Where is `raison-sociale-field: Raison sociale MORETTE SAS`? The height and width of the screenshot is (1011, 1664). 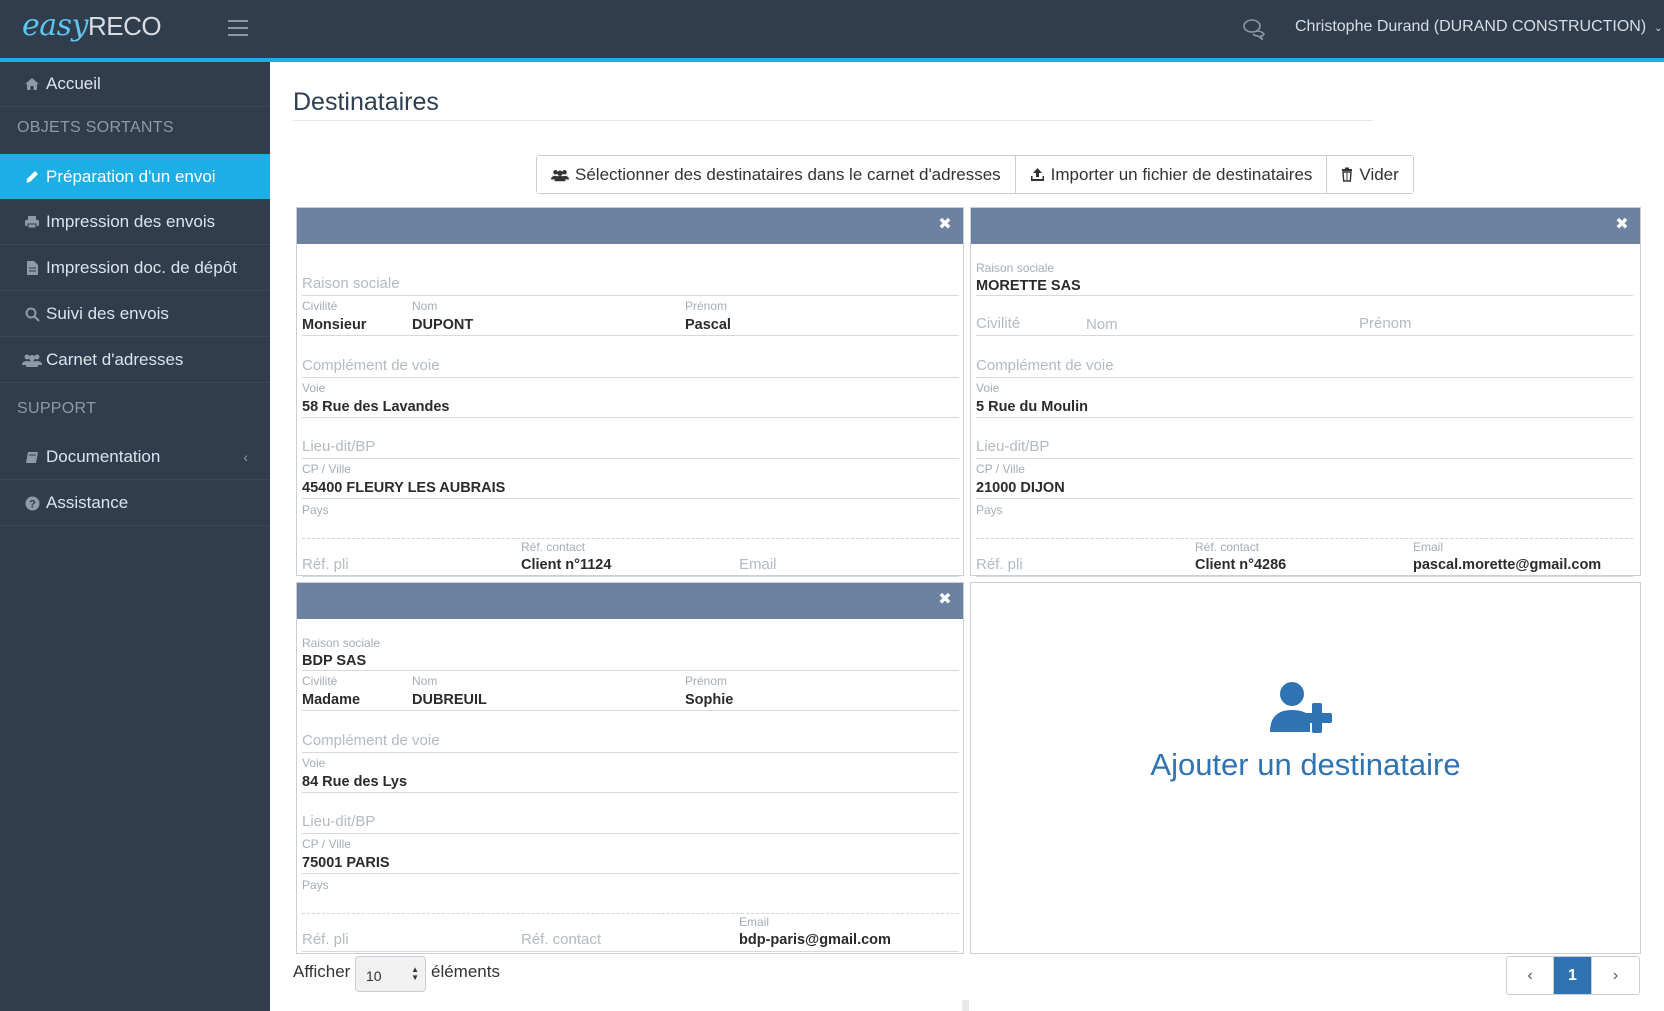 raison-sociale-field: Raison sociale MORETTE SAS is located at coordinates (1304, 273).